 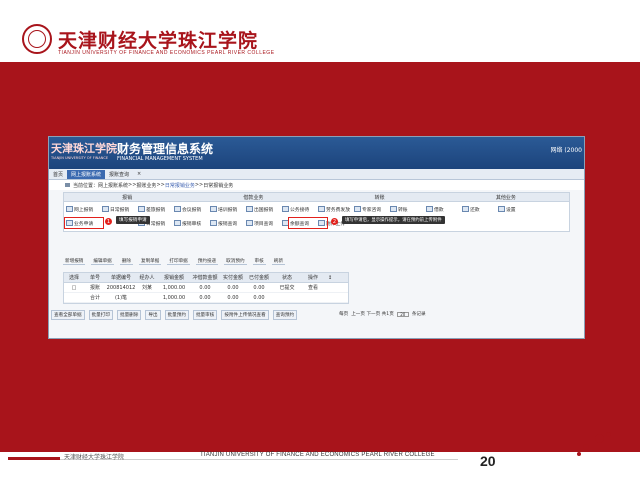 What do you see at coordinates (74, 277) in the screenshot?
I see `grid-column-header: 选择` at bounding box center [74, 277].